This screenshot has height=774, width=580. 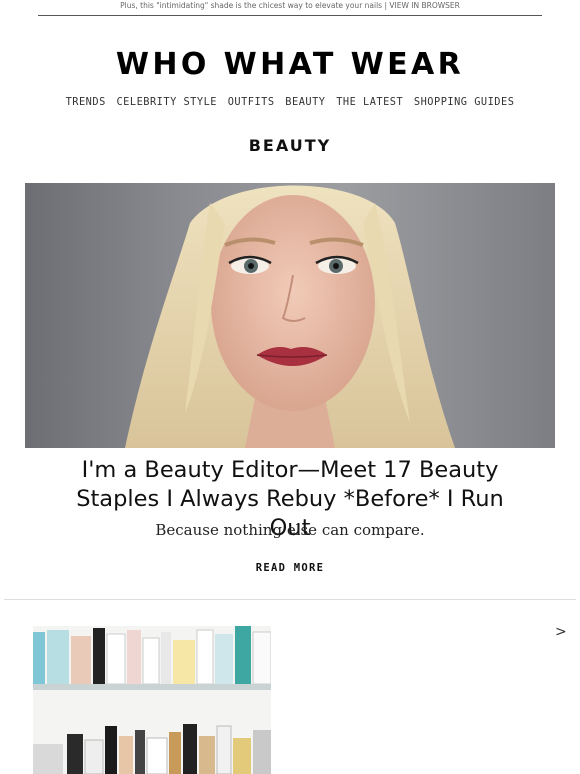 I want to click on next-arrow-icon: >, so click(x=561, y=632).